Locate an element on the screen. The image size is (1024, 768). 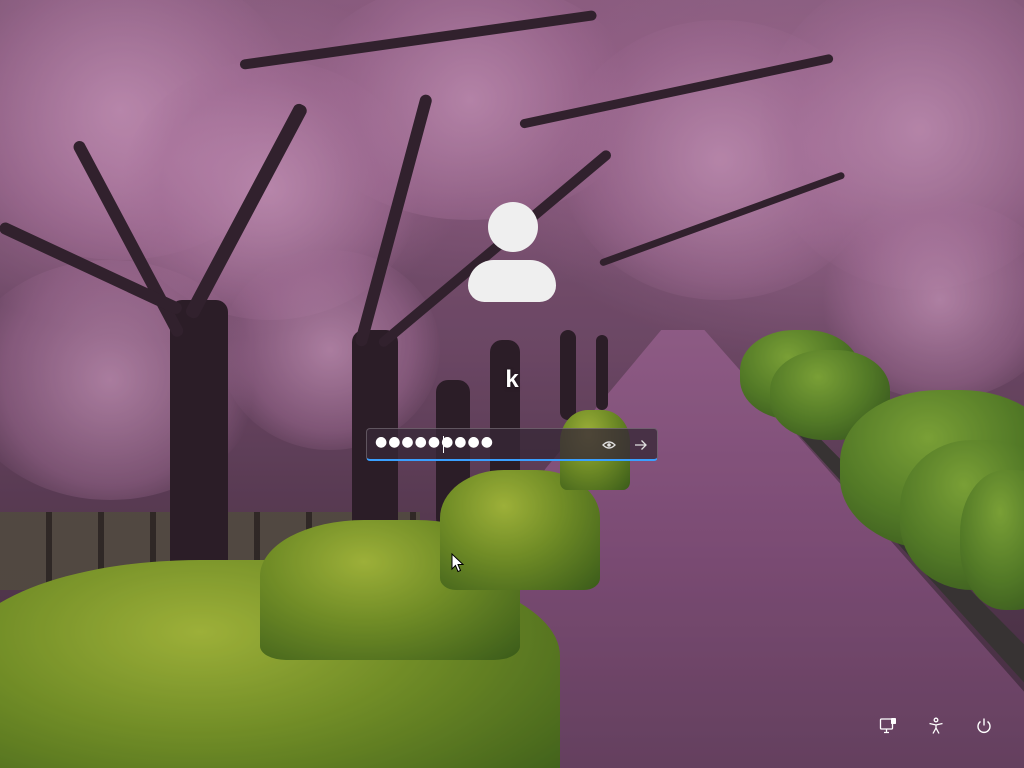
power-icon is located at coordinates (984, 725).